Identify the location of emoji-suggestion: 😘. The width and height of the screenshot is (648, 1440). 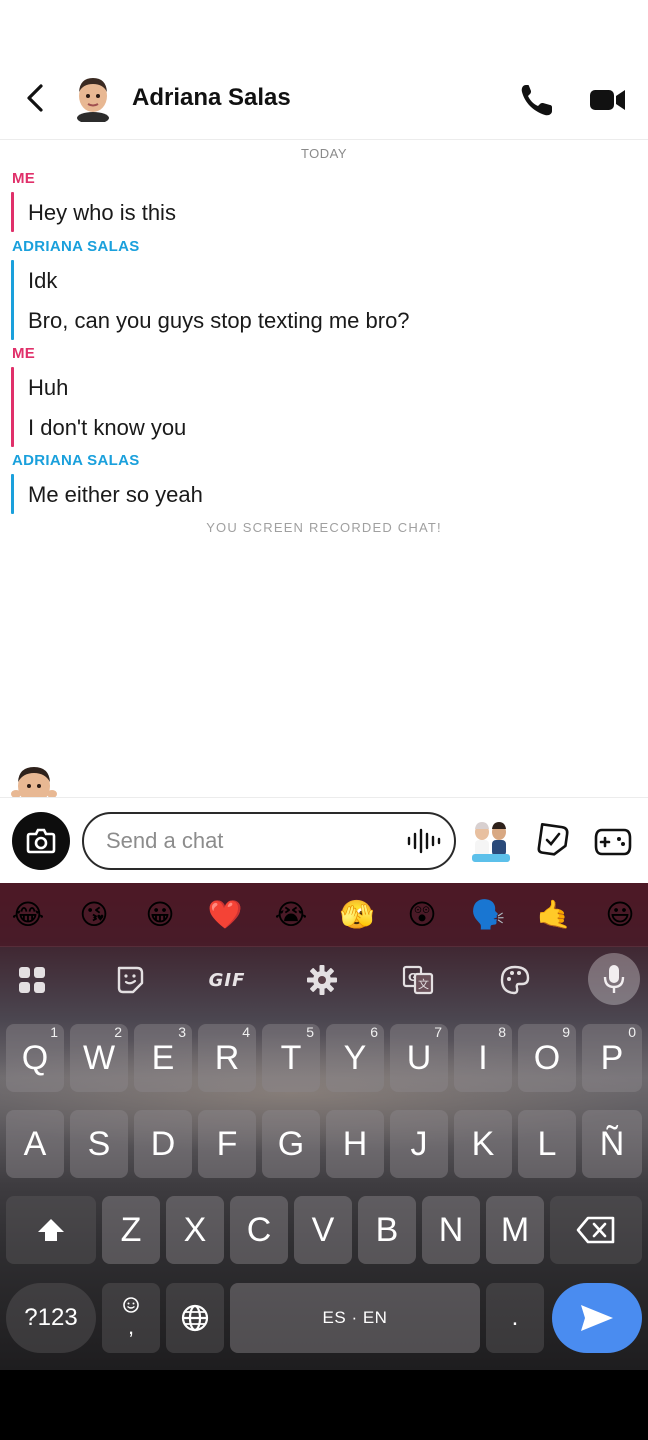
(94, 915).